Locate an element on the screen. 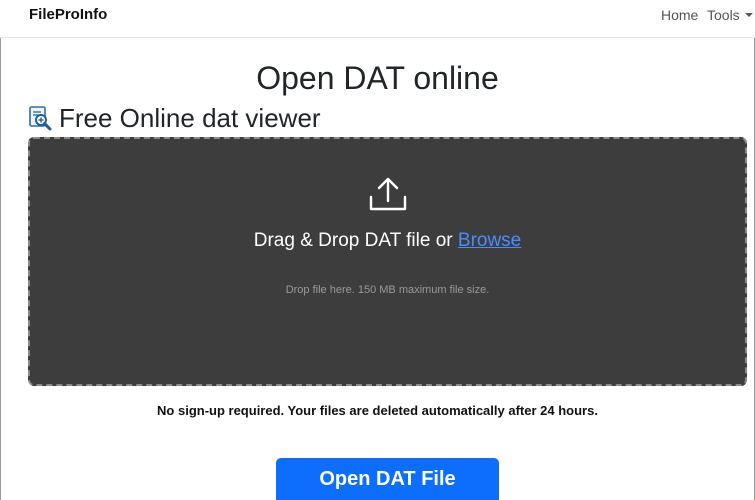  page-subtitle: Free Online dat viewer is located at coordinates (190, 118).